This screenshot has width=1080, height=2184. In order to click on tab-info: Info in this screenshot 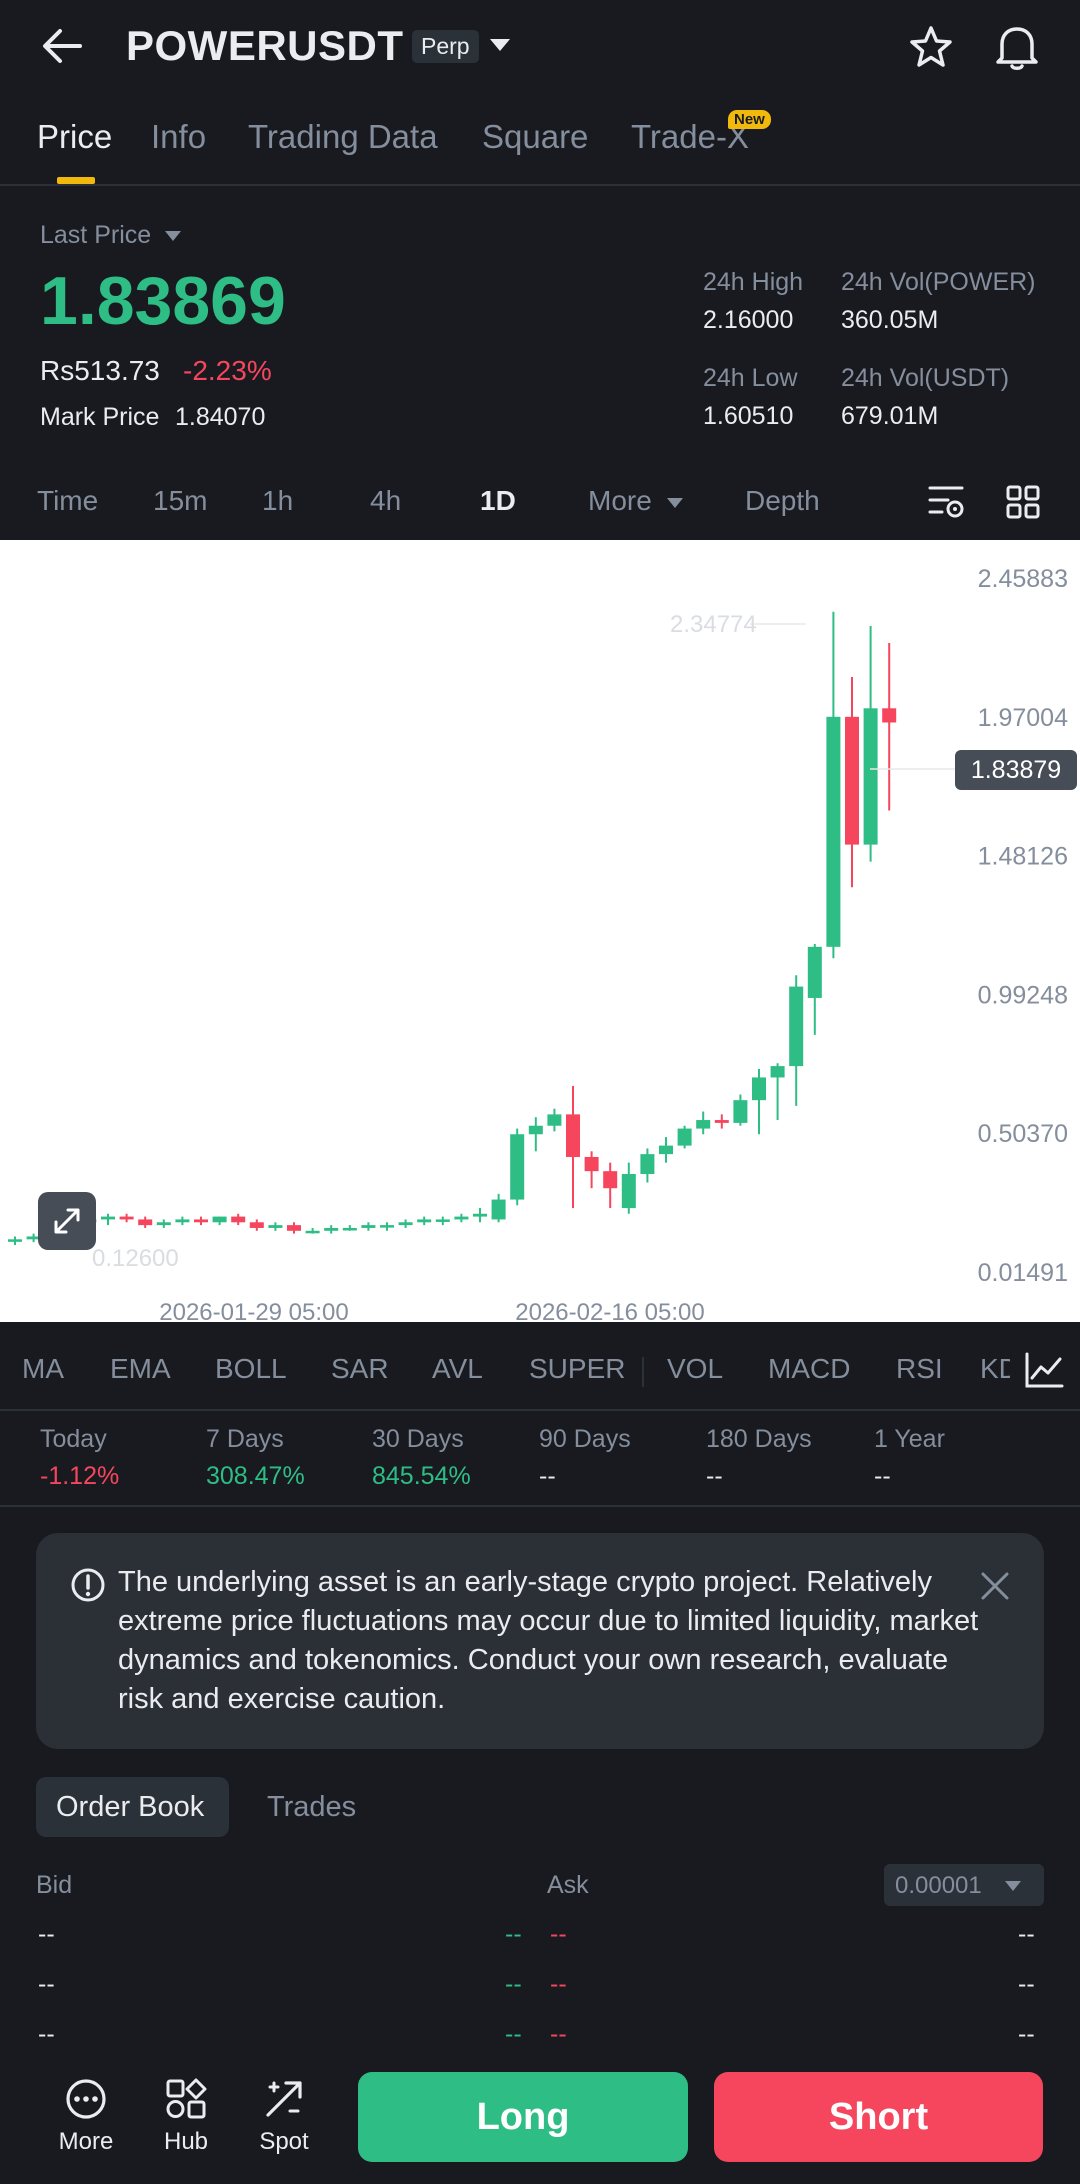, I will do `click(178, 137)`.